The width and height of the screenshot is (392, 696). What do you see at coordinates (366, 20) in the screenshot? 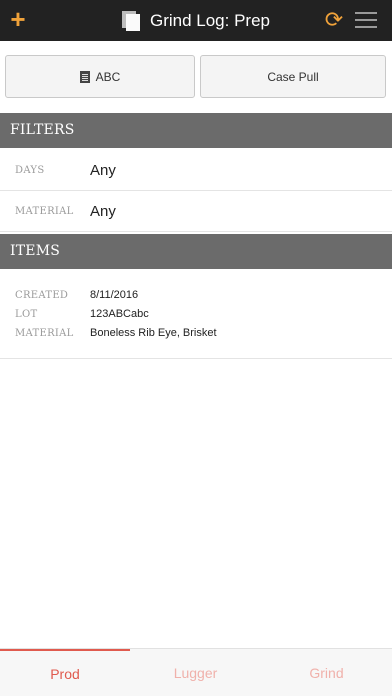
I see `hamburger-menu-icon` at bounding box center [366, 20].